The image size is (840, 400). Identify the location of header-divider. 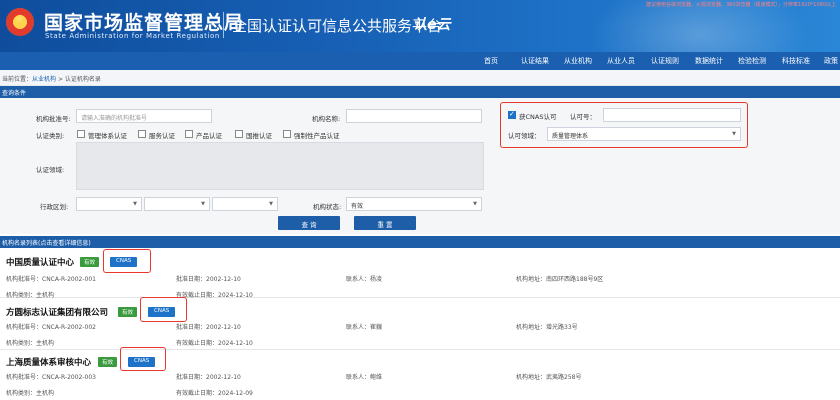
(223, 25).